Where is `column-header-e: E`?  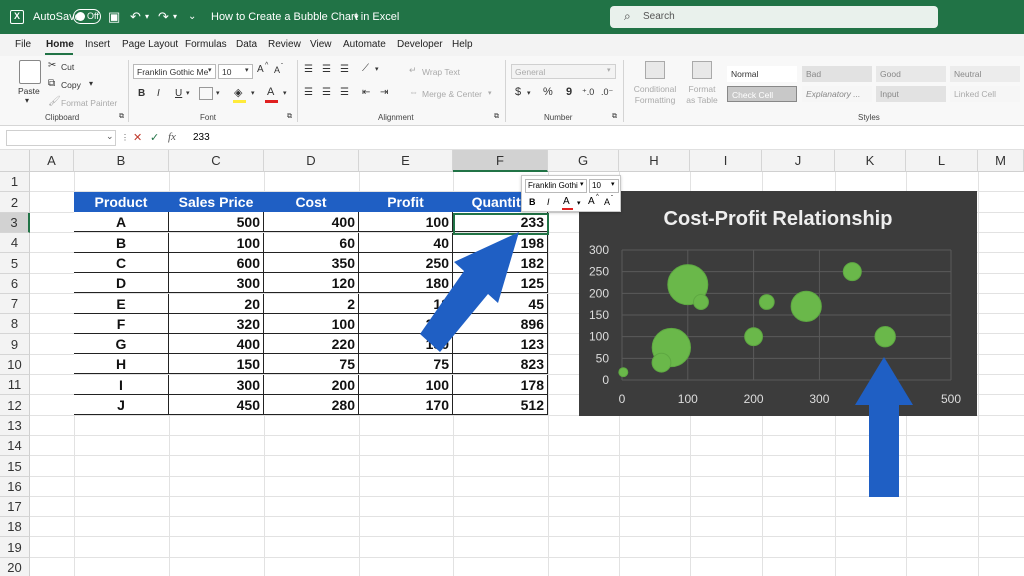 column-header-e: E is located at coordinates (406, 161).